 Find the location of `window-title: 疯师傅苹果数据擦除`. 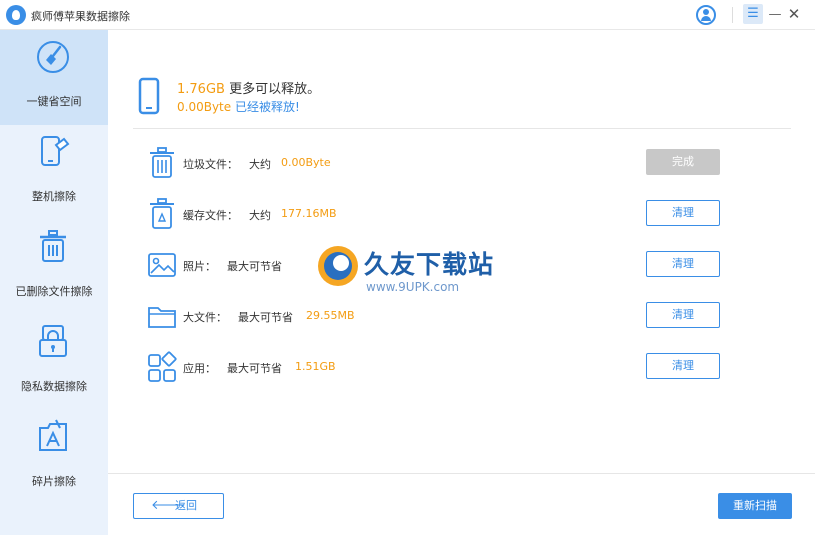

window-title: 疯师傅苹果数据擦除 is located at coordinates (80, 16).